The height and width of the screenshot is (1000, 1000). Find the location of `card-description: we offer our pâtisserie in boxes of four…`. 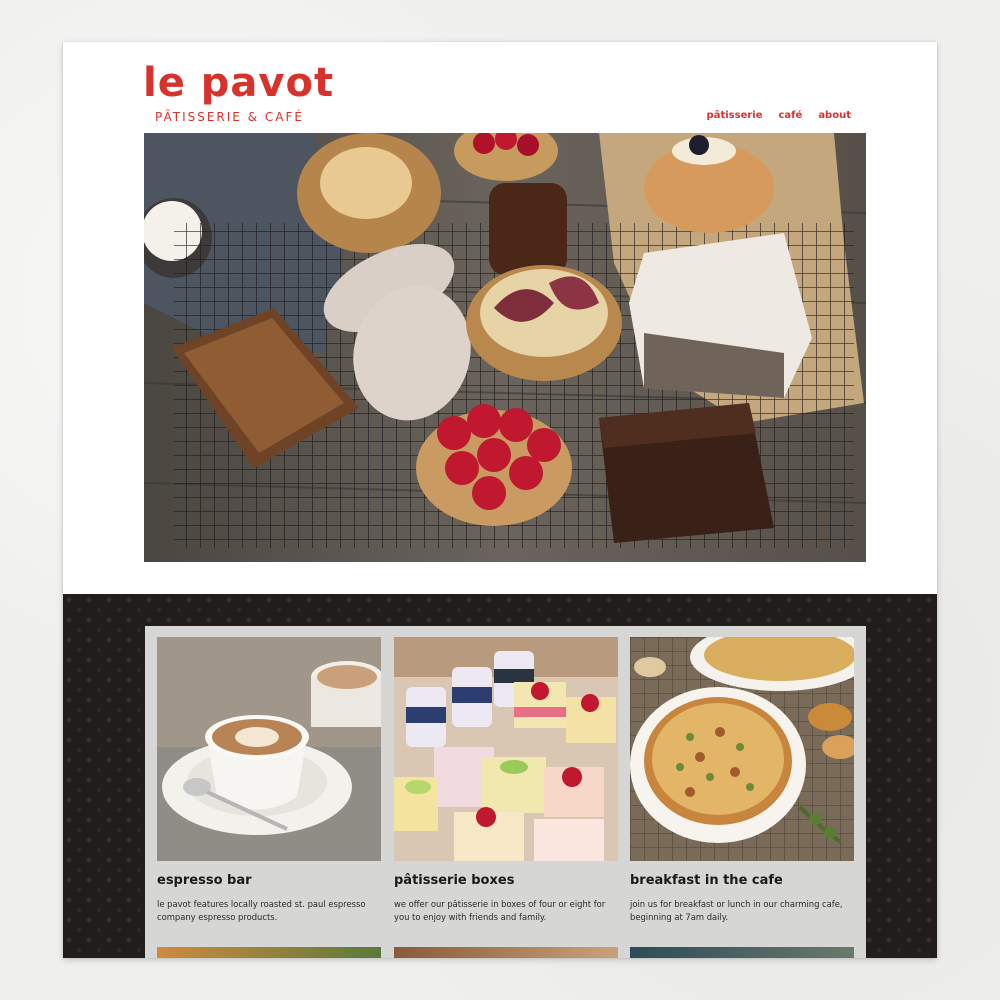

card-description: we offer our pâtisserie in boxes of four… is located at coordinates (500, 910).